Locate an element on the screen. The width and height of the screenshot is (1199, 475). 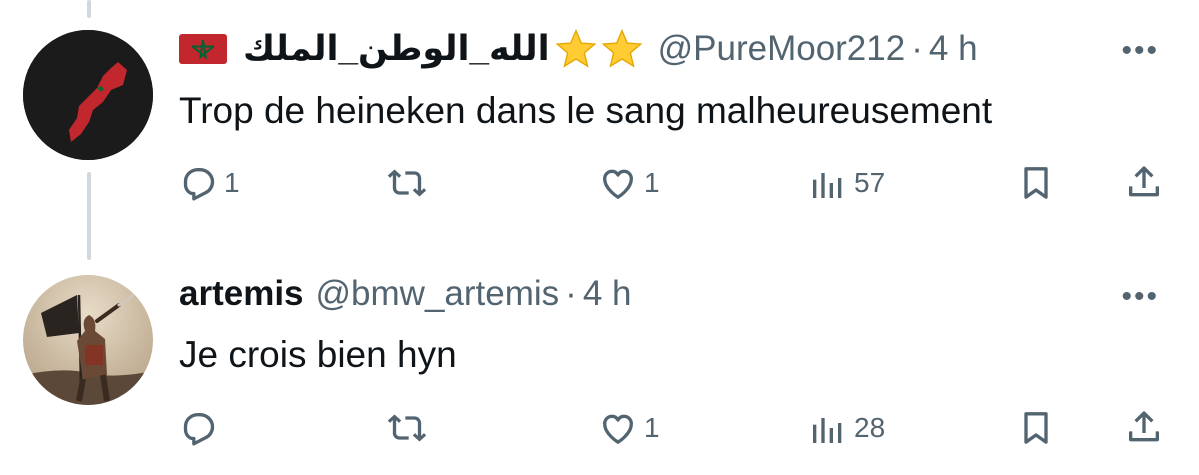
avatar-puremoor is located at coordinates (88, 95).